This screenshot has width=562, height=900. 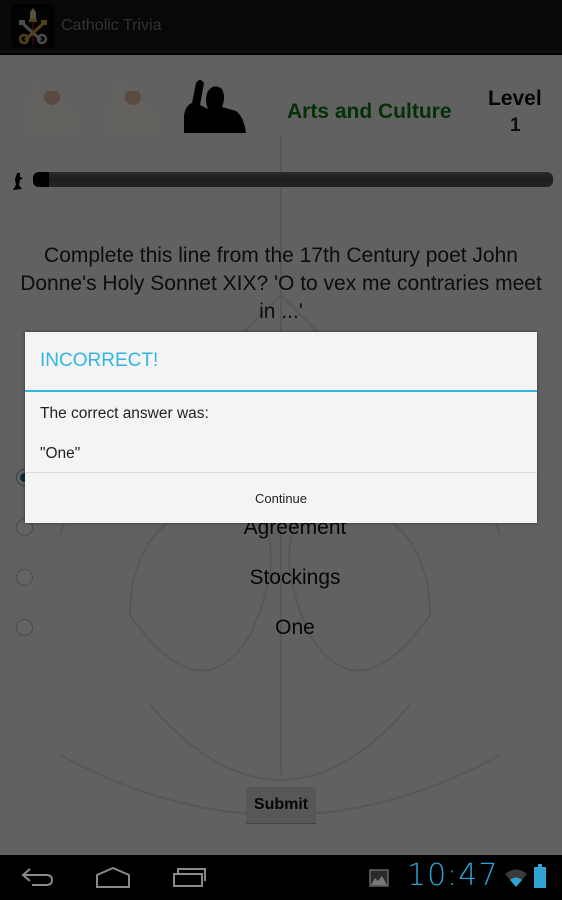 What do you see at coordinates (60, 453) in the screenshot?
I see `correct-answer-text: "One"` at bounding box center [60, 453].